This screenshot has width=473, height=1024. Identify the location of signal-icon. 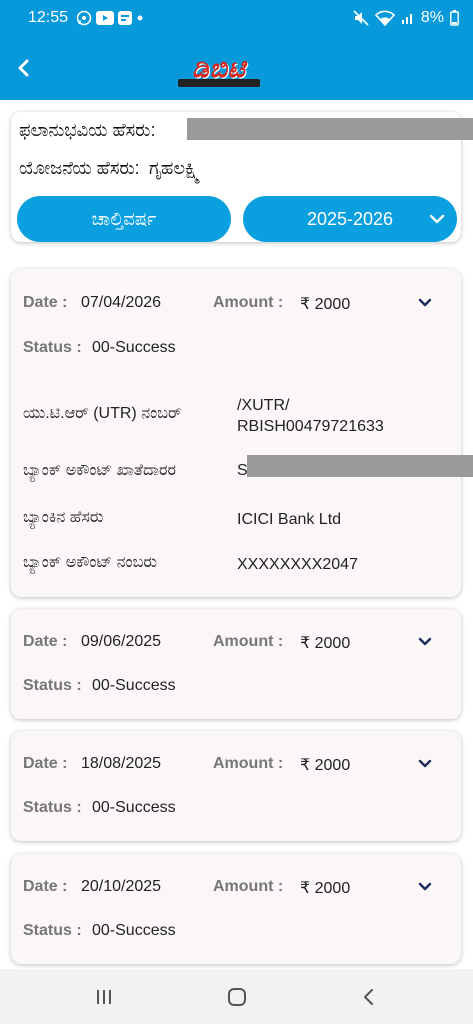
(408, 18).